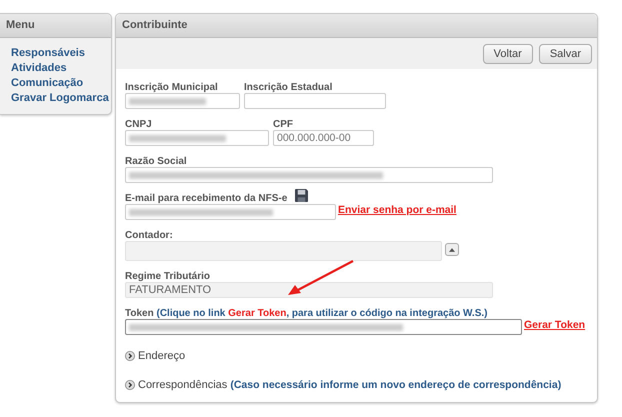 The height and width of the screenshot is (417, 622). What do you see at coordinates (356, 26) in the screenshot?
I see `panel-header: Contribuinte` at bounding box center [356, 26].